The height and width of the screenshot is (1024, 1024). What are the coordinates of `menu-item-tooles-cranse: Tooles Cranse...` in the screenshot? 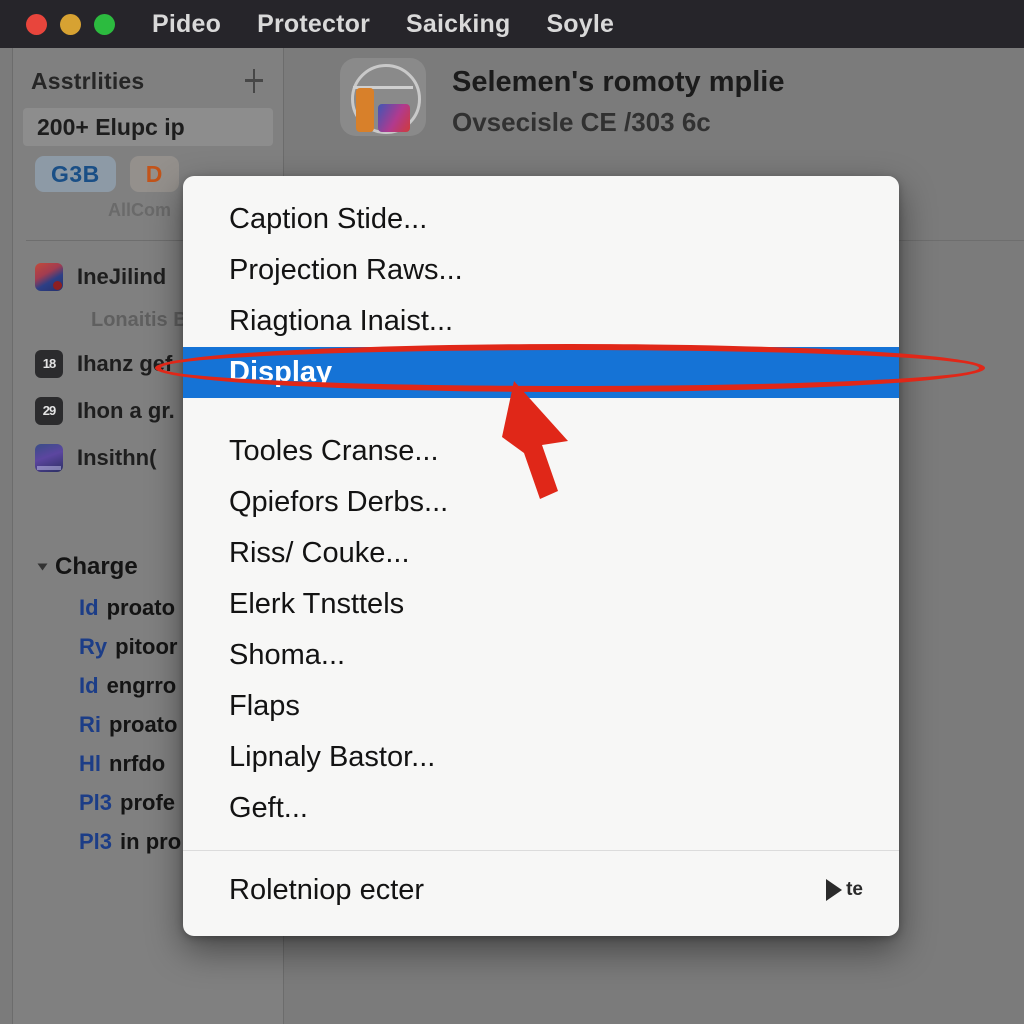 It's located at (541, 451).